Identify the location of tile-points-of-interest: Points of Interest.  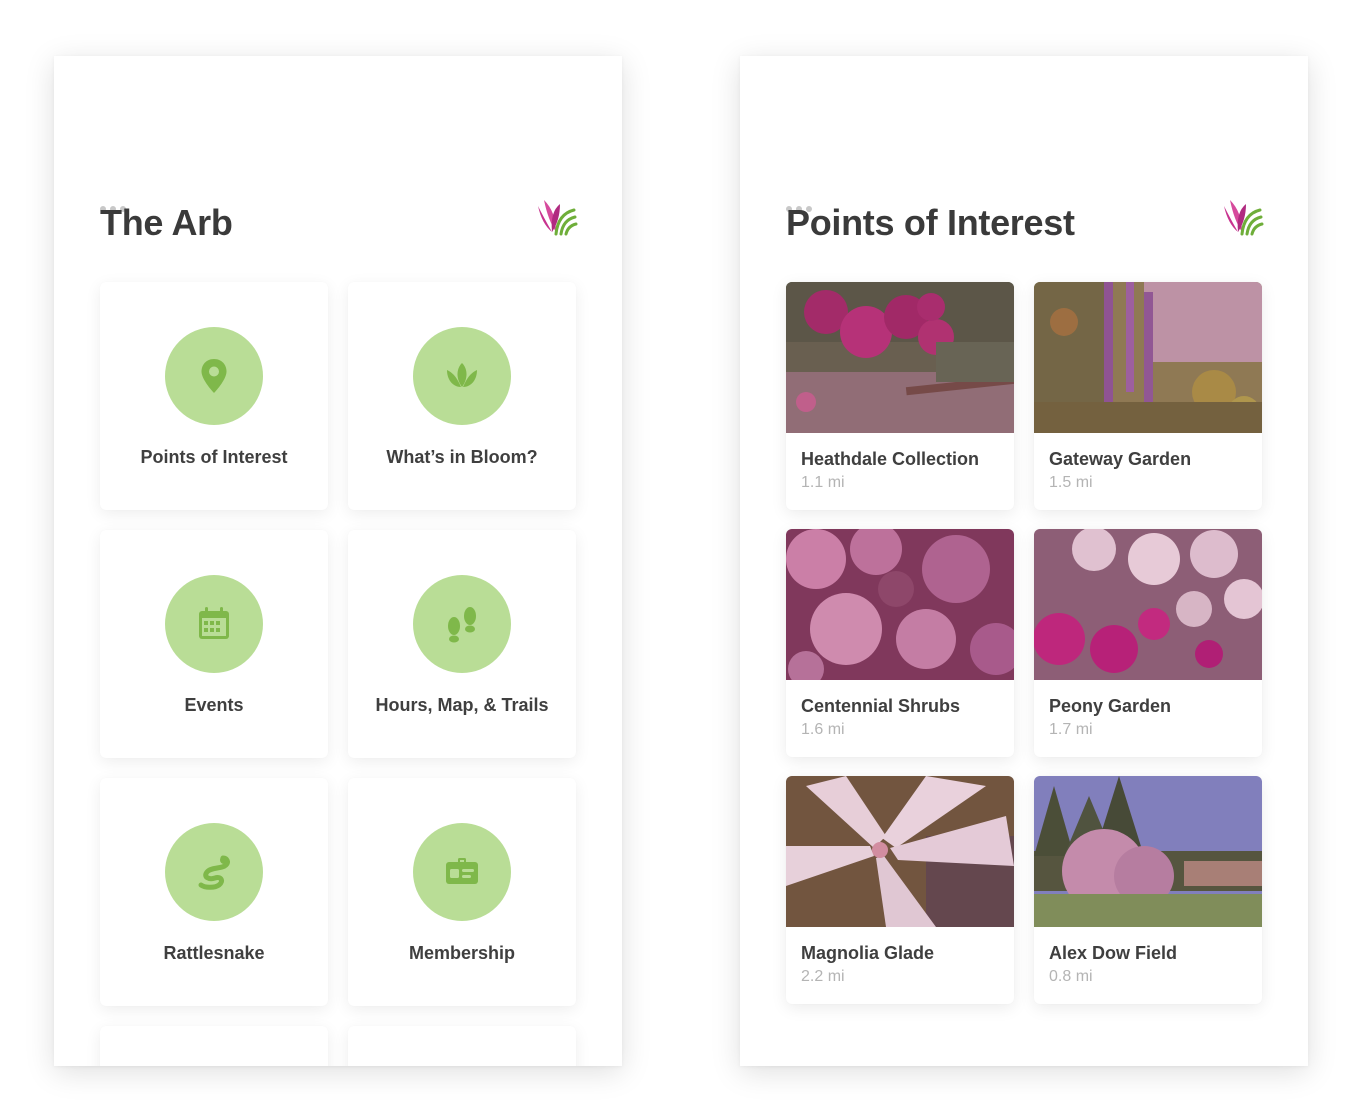
(214, 396).